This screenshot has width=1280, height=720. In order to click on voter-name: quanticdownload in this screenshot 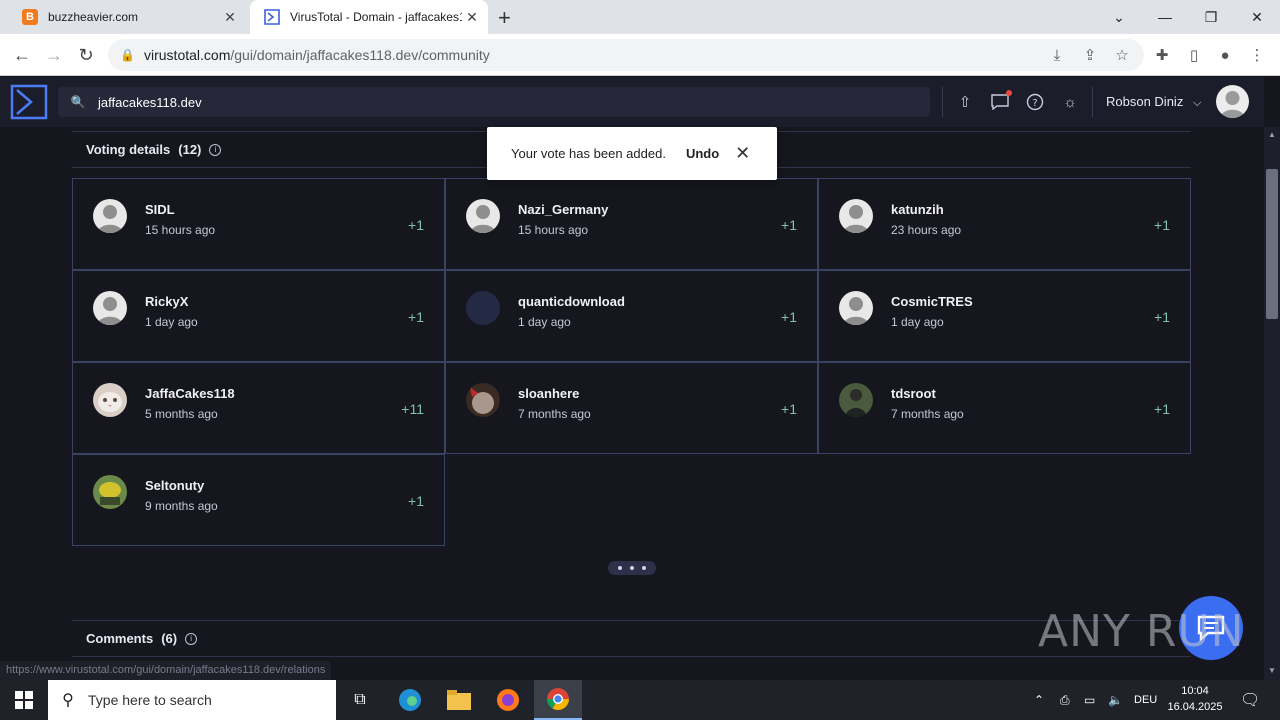, I will do `click(571, 301)`.